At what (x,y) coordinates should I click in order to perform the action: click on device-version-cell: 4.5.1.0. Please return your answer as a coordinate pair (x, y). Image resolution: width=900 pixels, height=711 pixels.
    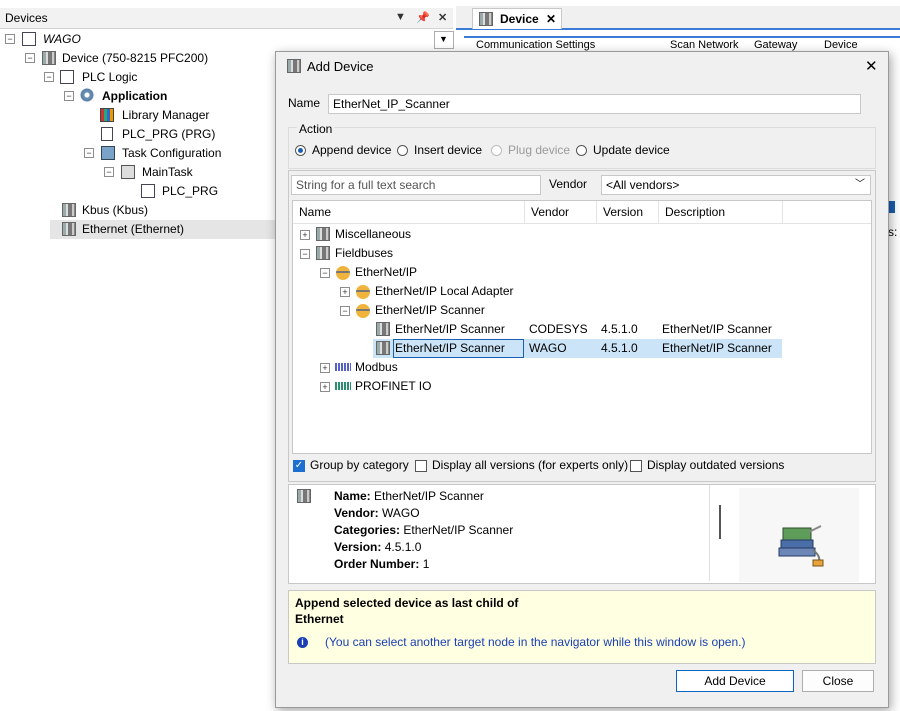
    Looking at the image, I should click on (619, 348).